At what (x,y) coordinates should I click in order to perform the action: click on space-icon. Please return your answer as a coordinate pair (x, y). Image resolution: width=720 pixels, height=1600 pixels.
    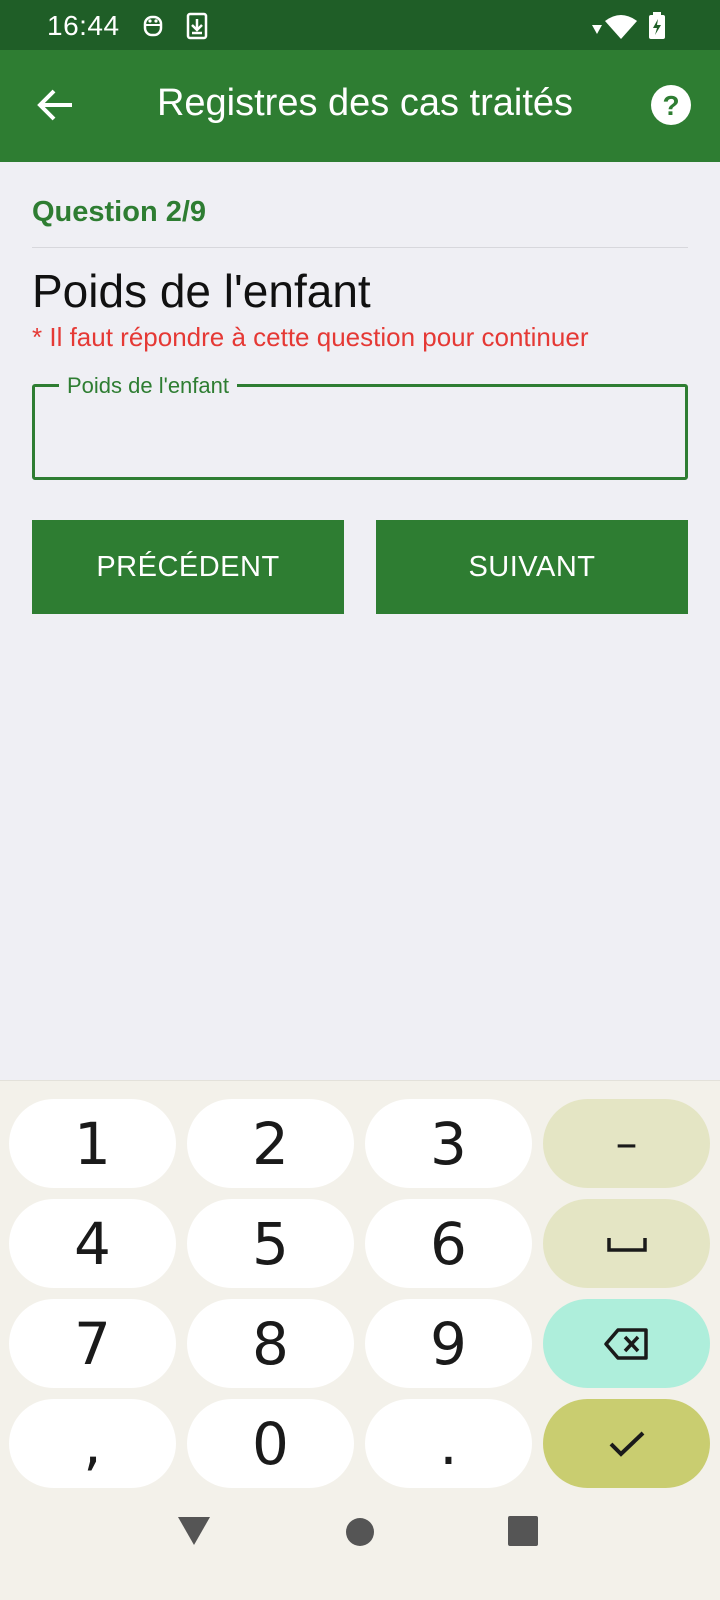
    Looking at the image, I should click on (626, 1244).